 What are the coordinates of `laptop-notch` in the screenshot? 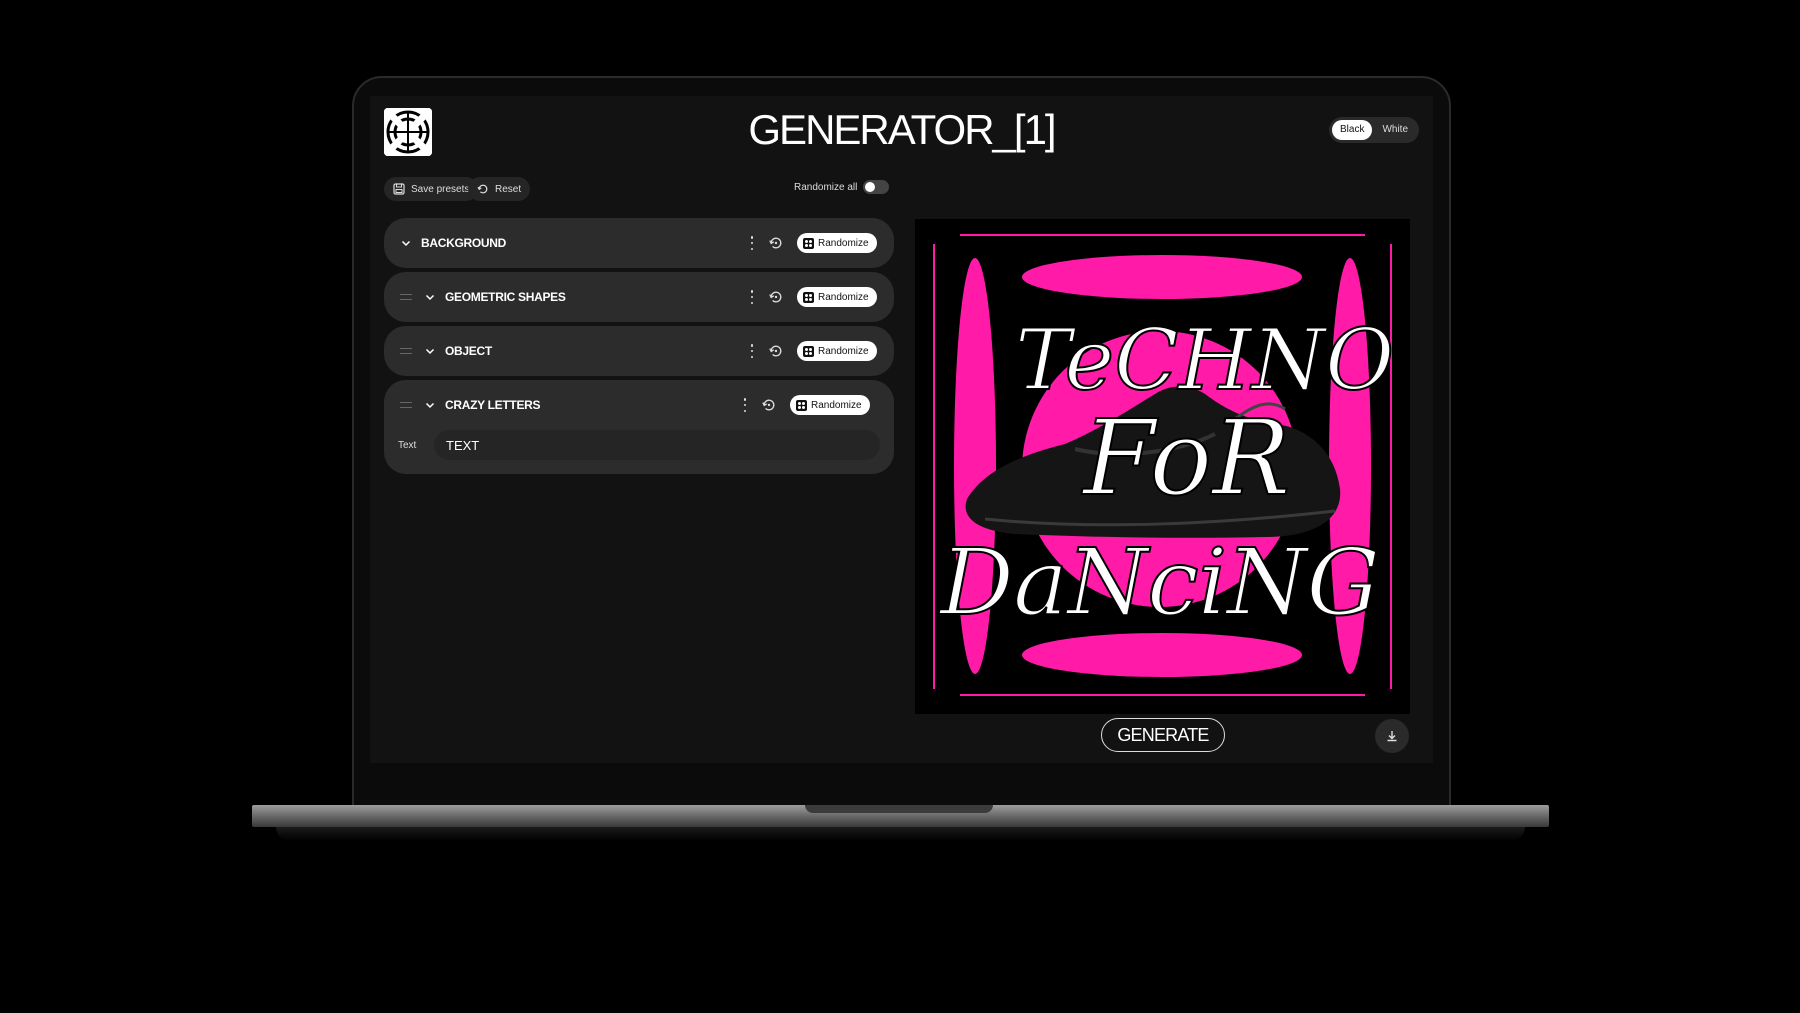 It's located at (899, 809).